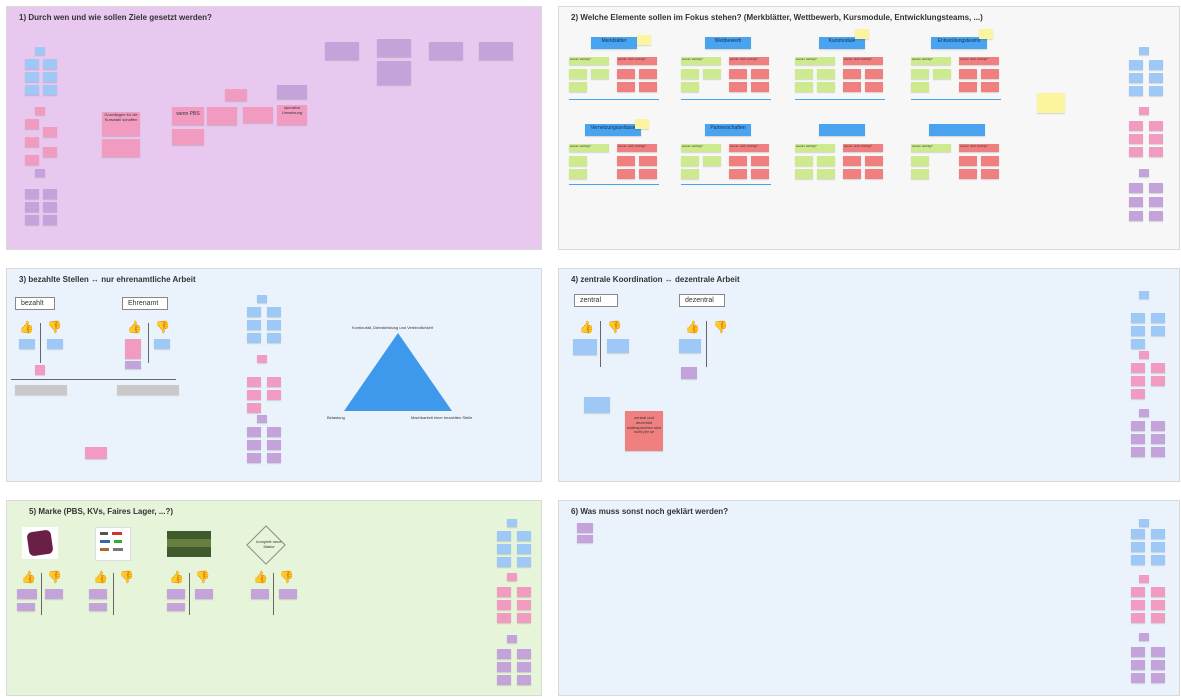 The image size is (1181, 697). What do you see at coordinates (292, 115) in the screenshot?
I see `sticky-note: operative Umsetzung` at bounding box center [292, 115].